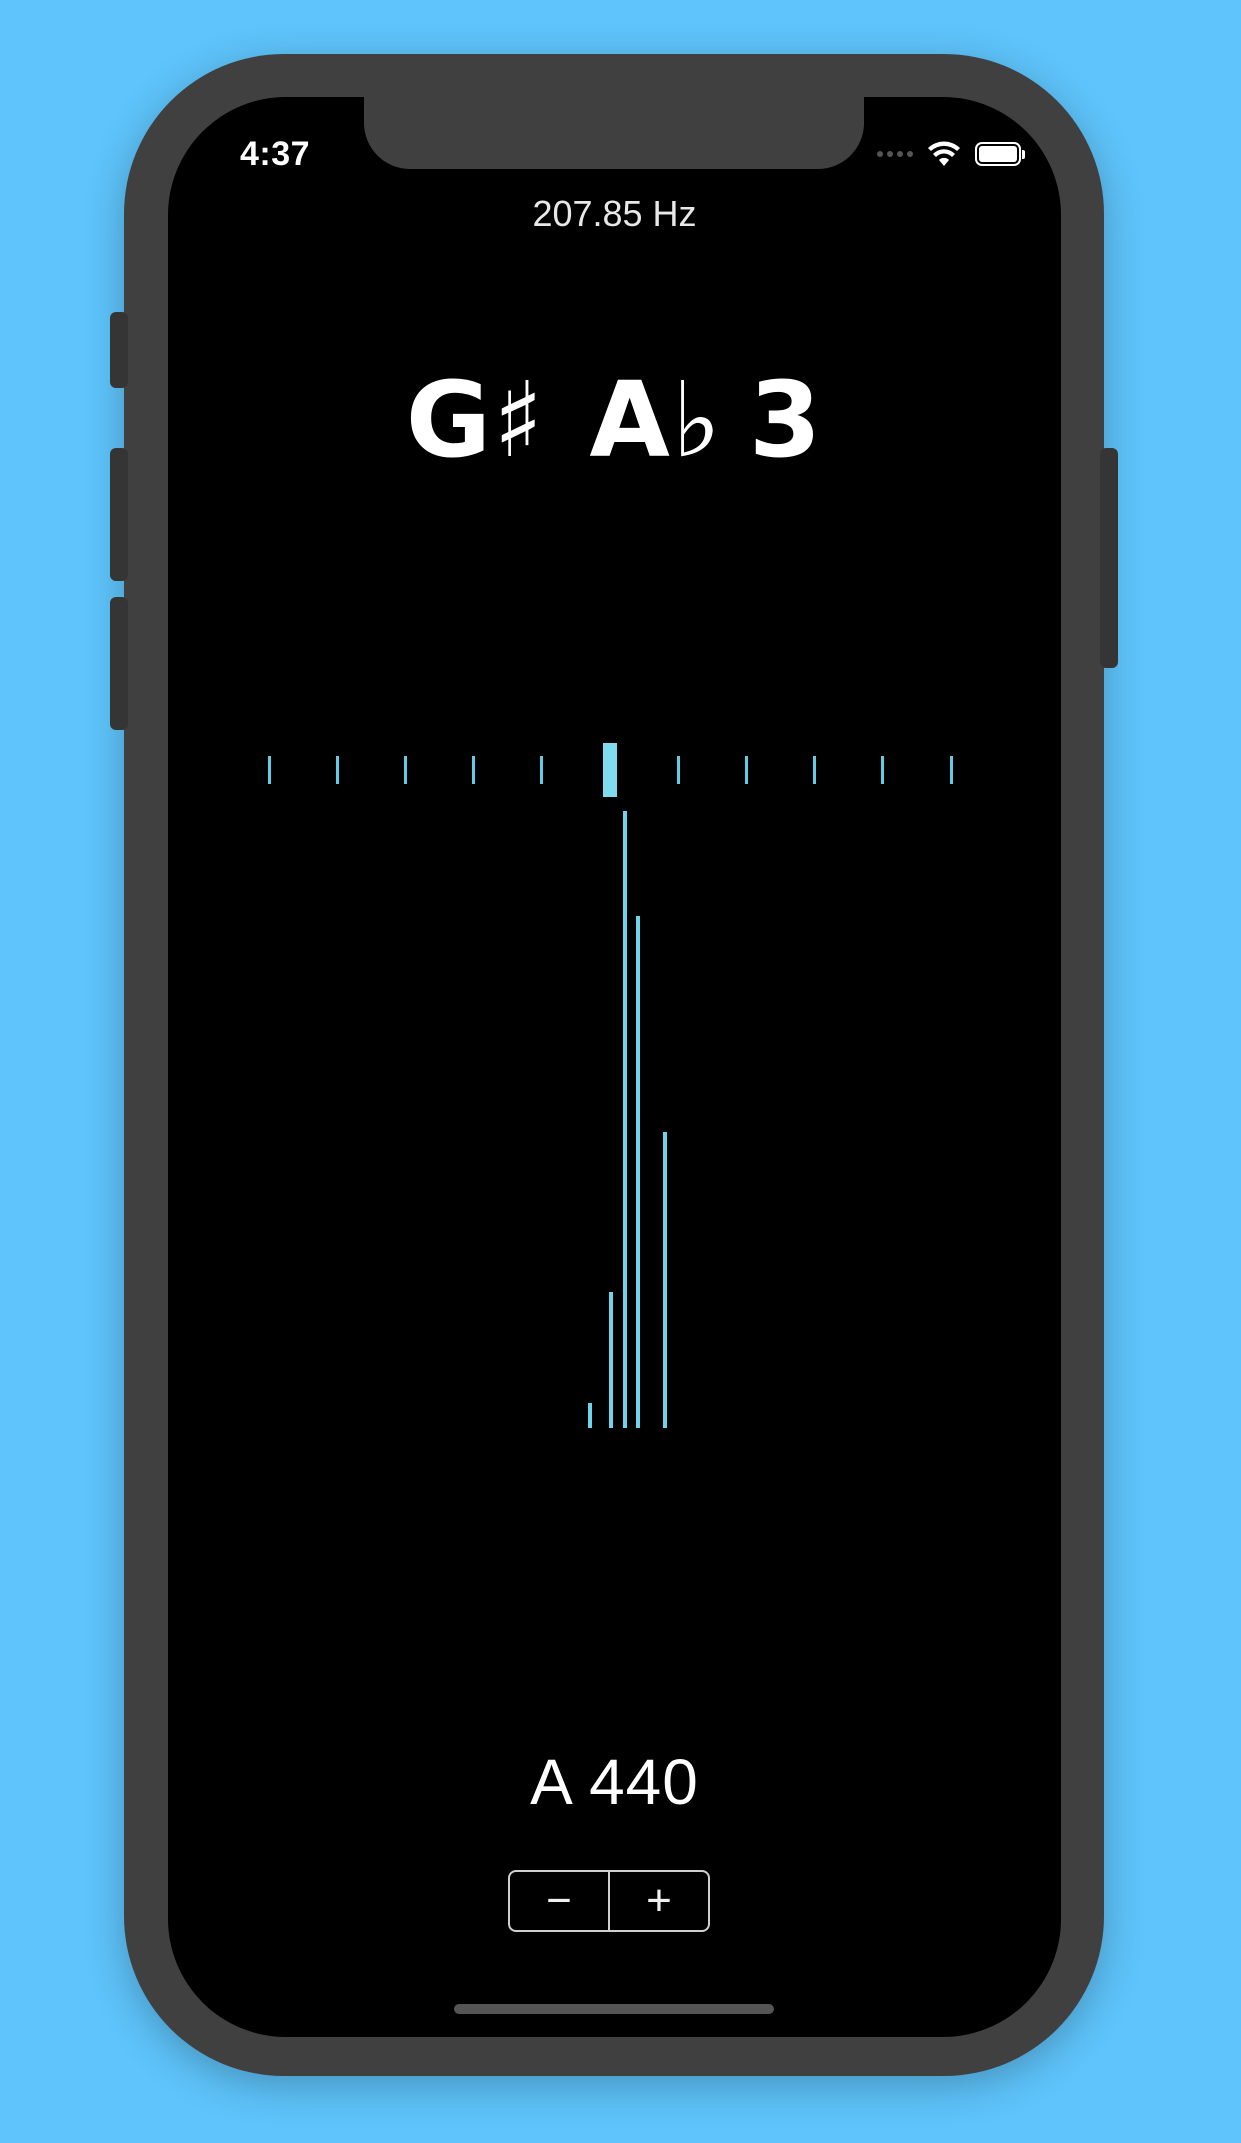 The height and width of the screenshot is (2143, 1241). What do you see at coordinates (610, 770) in the screenshot?
I see `cents-meter-active-tick` at bounding box center [610, 770].